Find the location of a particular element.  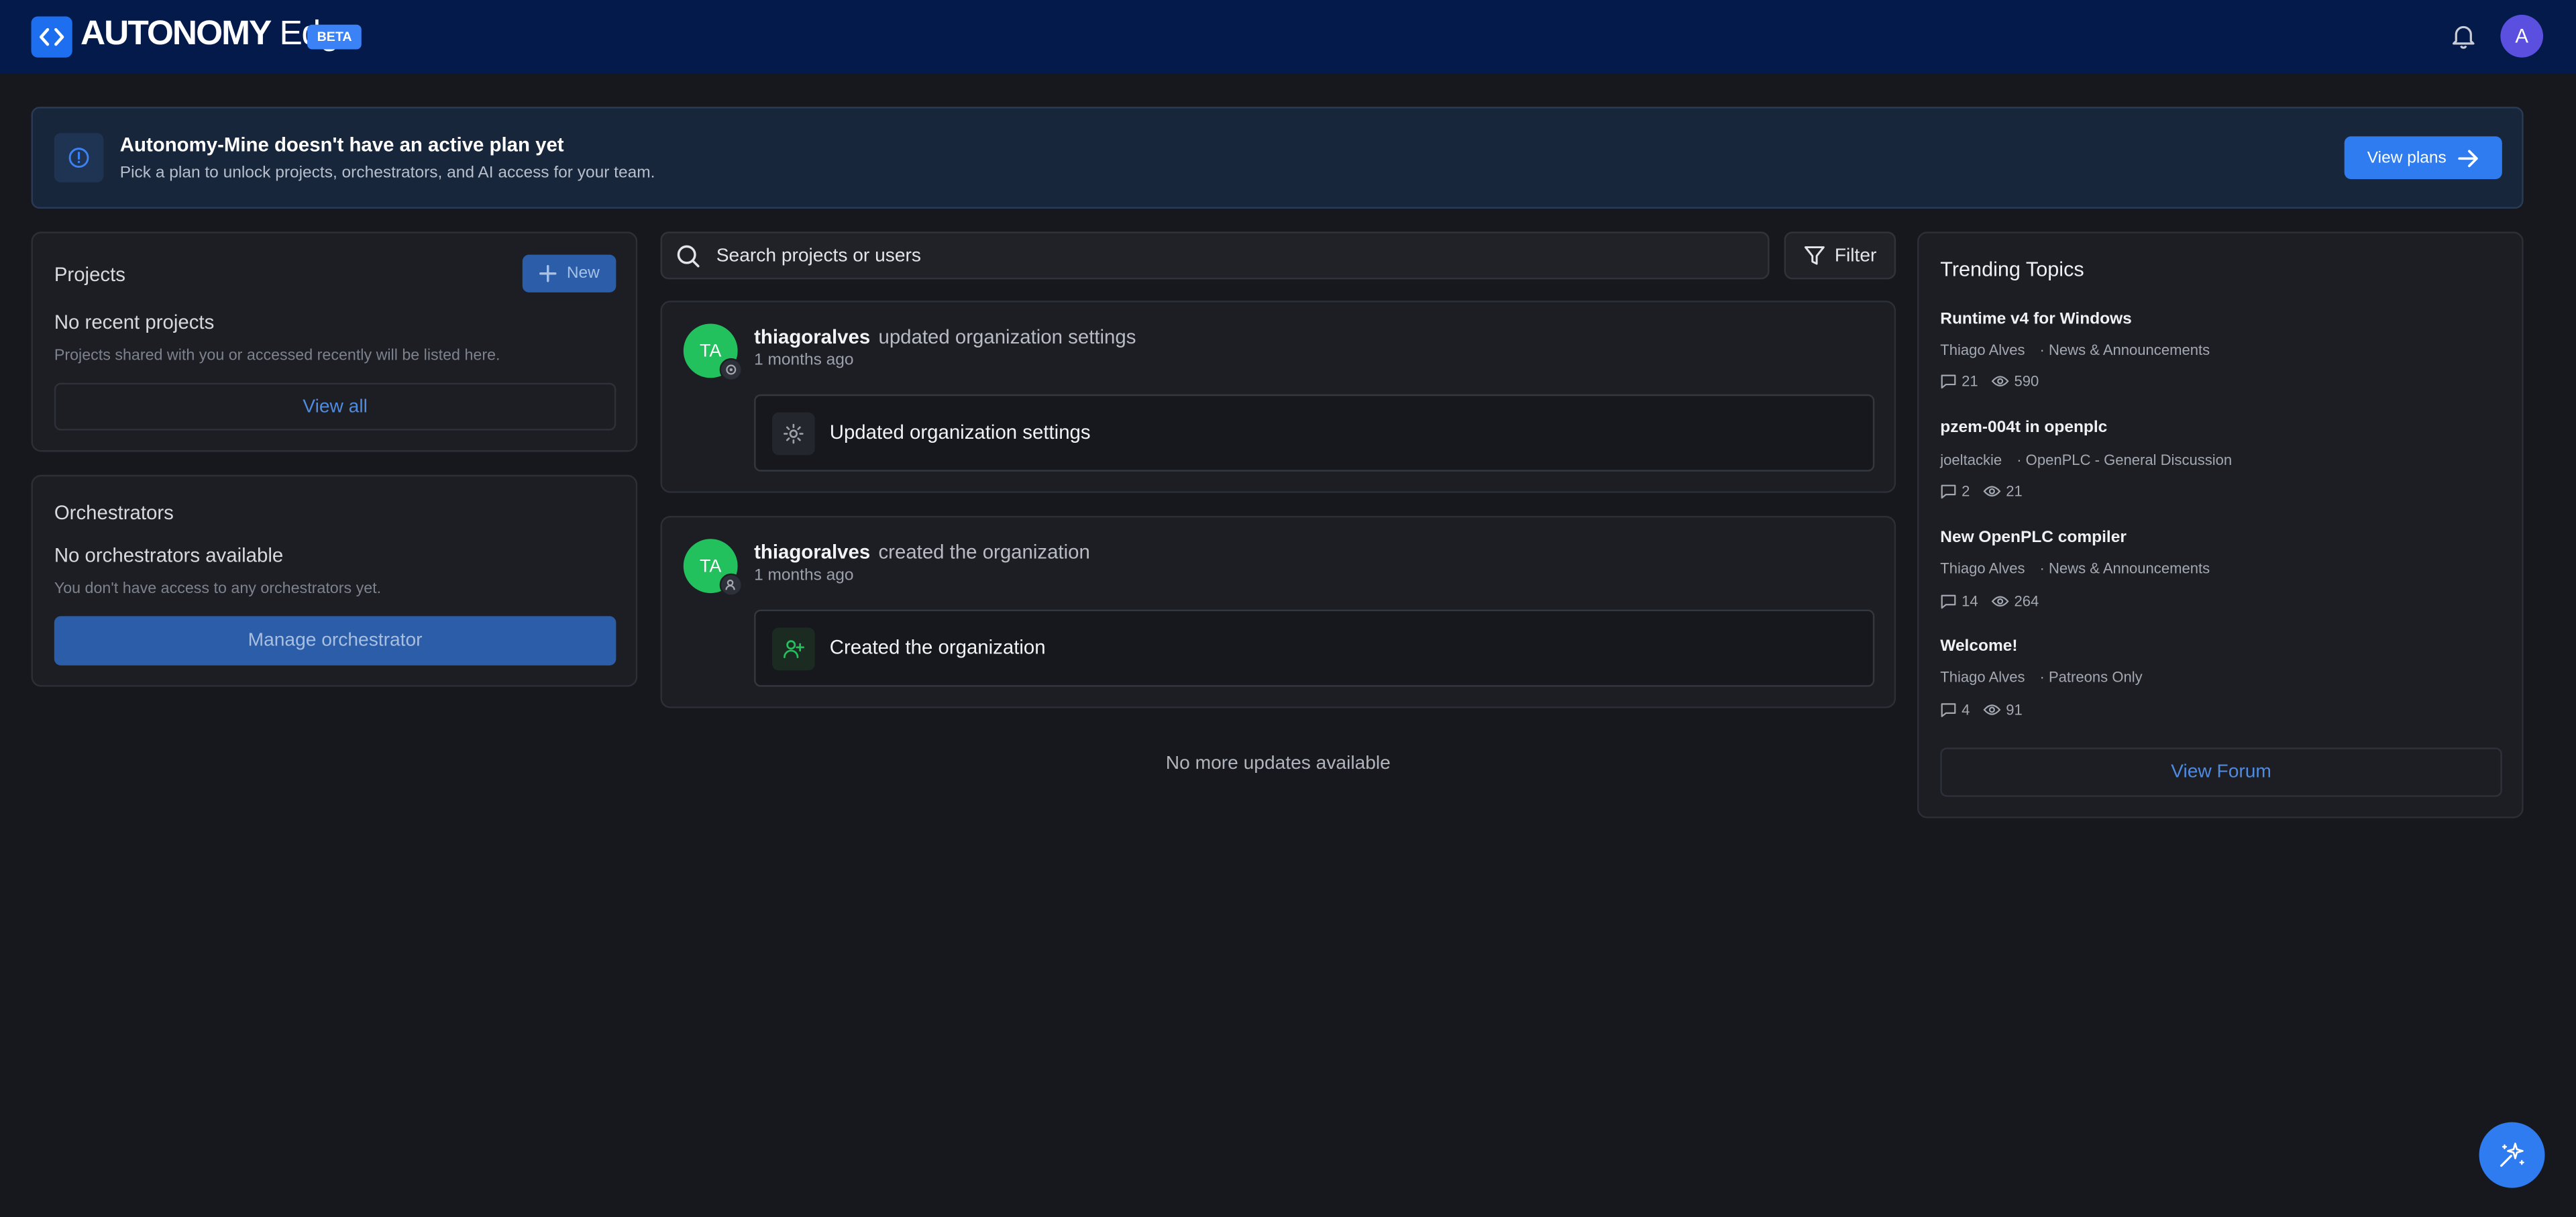

arrow-right-icon is located at coordinates (2468, 157).